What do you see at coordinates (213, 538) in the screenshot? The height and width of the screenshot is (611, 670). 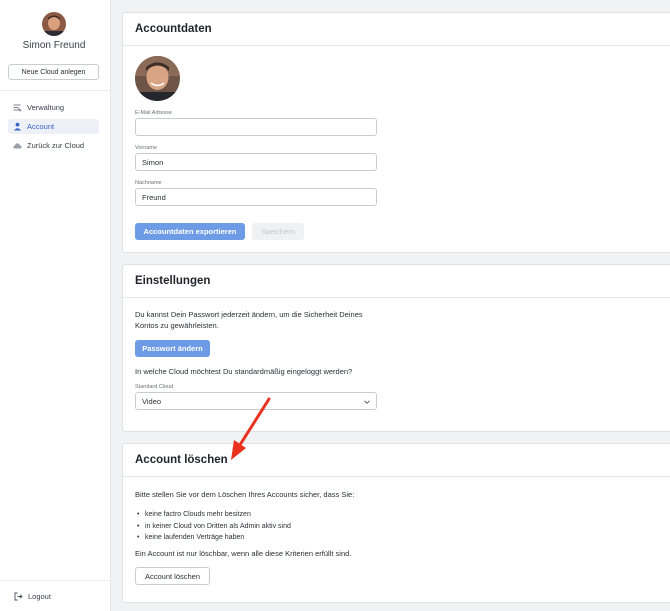 I see `list-item: keine laufenden Verträge haben` at bounding box center [213, 538].